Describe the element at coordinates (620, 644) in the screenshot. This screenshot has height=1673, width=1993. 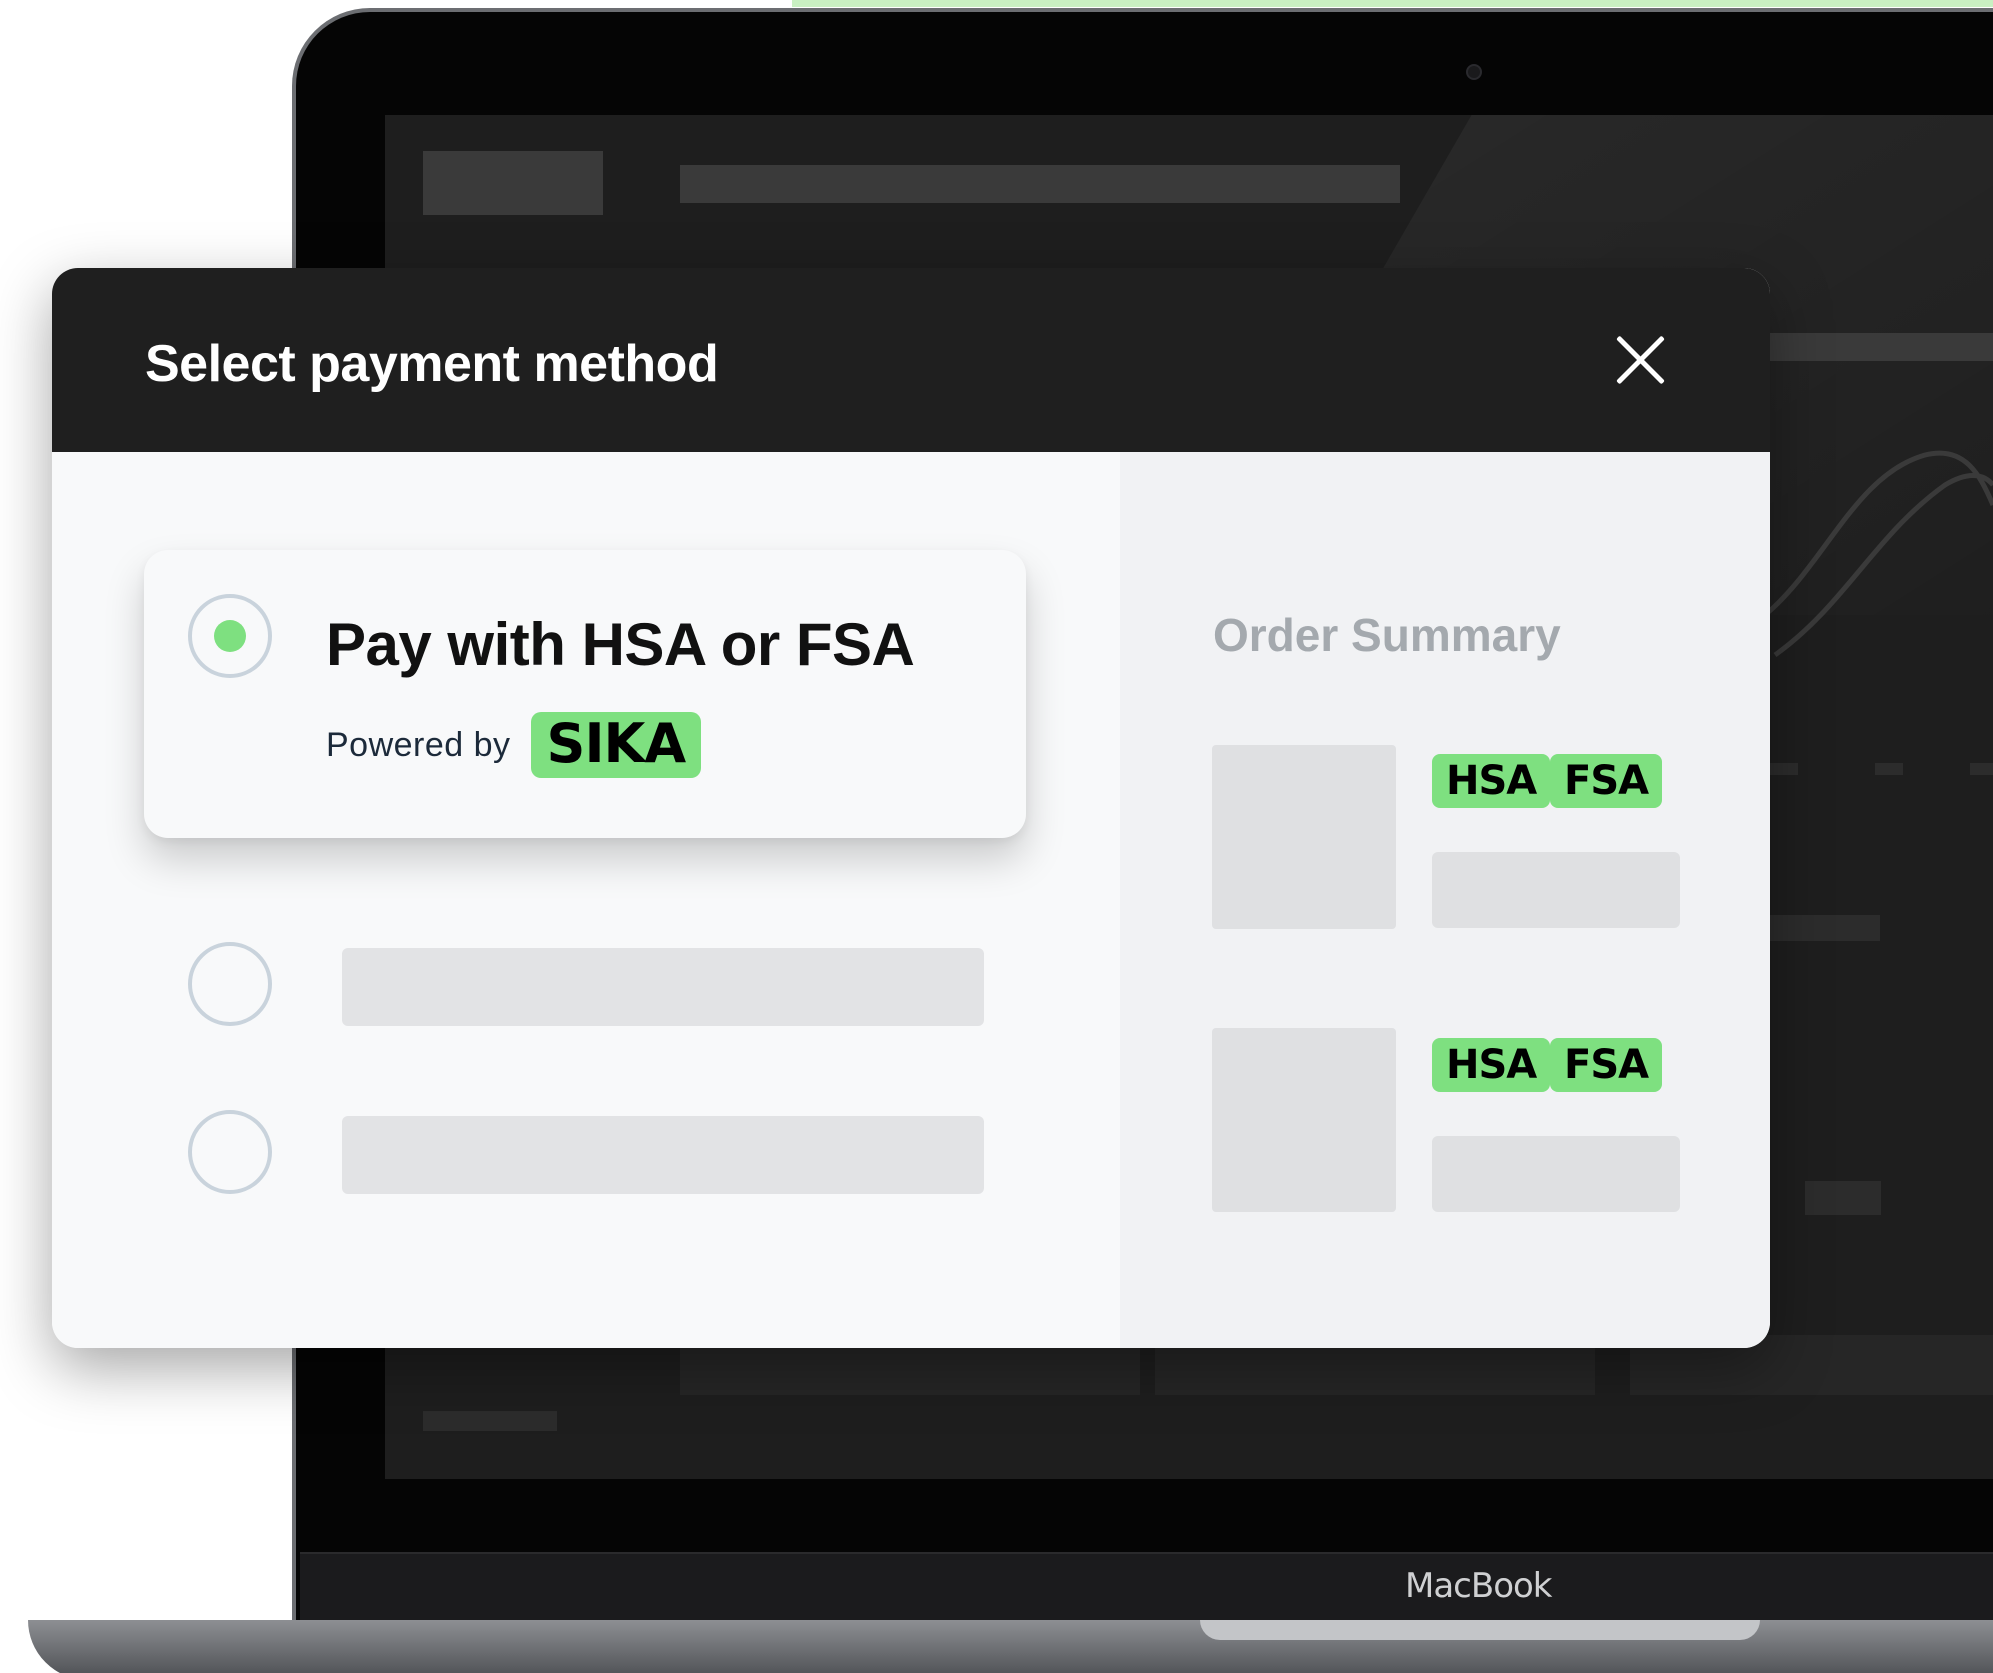
I see `payment-option-title: Pay with HSA or FSA` at that location.